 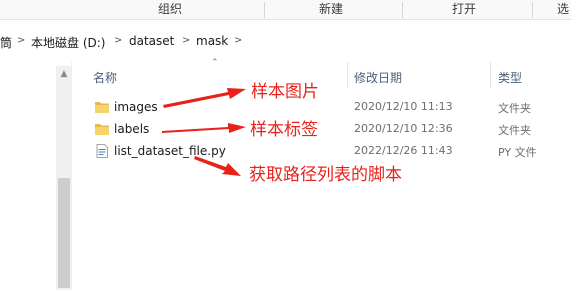 I want to click on column-header-name: 名称, so click(x=105, y=77).